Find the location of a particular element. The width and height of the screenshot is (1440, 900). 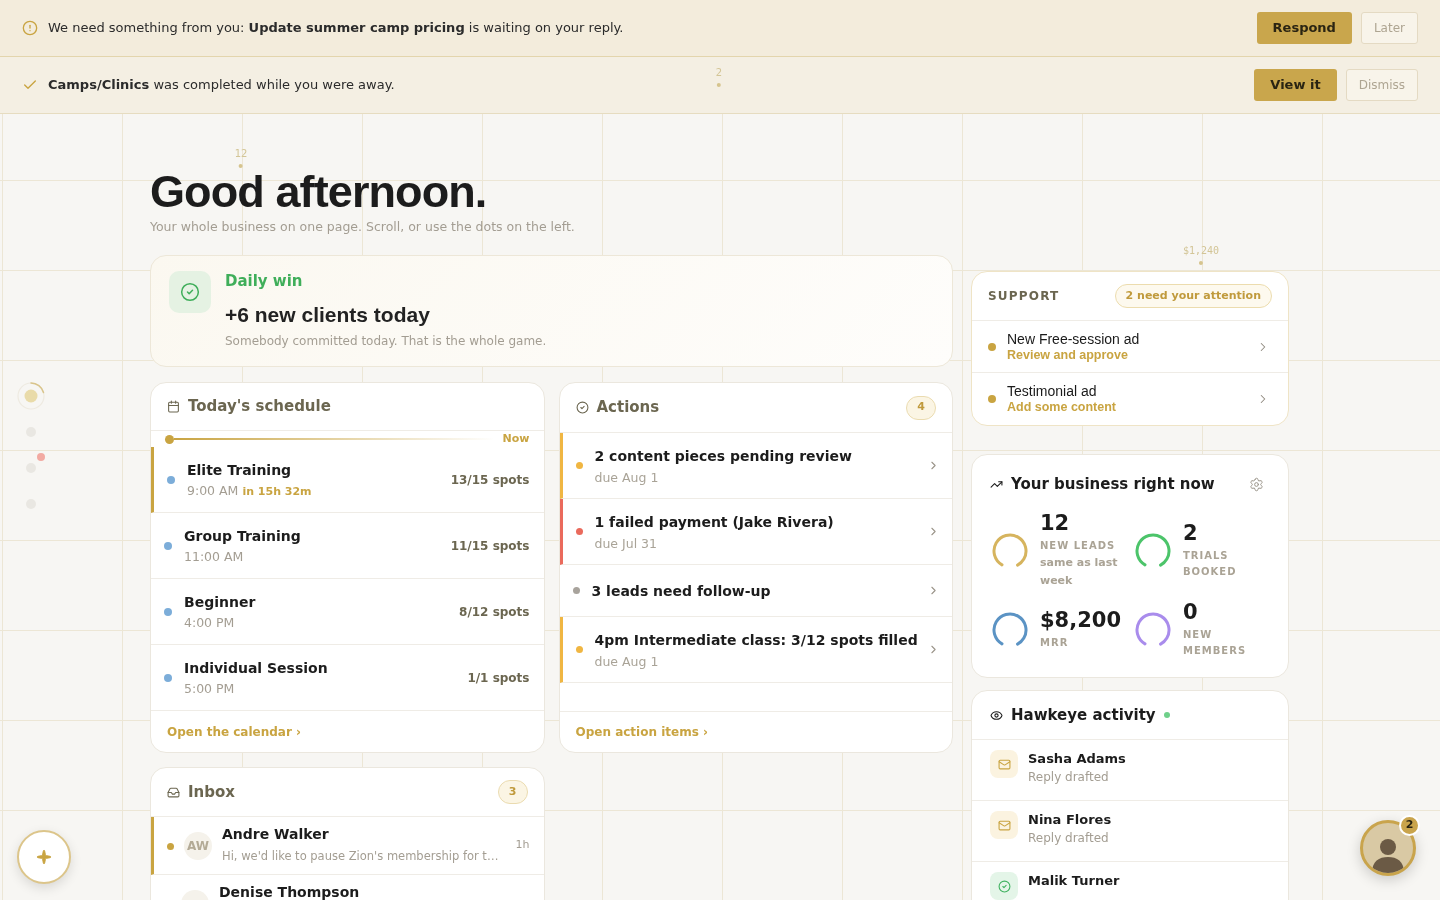

action-item: 1 failed payment (Jake Rivera) due Jul 31 is located at coordinates (755, 532).